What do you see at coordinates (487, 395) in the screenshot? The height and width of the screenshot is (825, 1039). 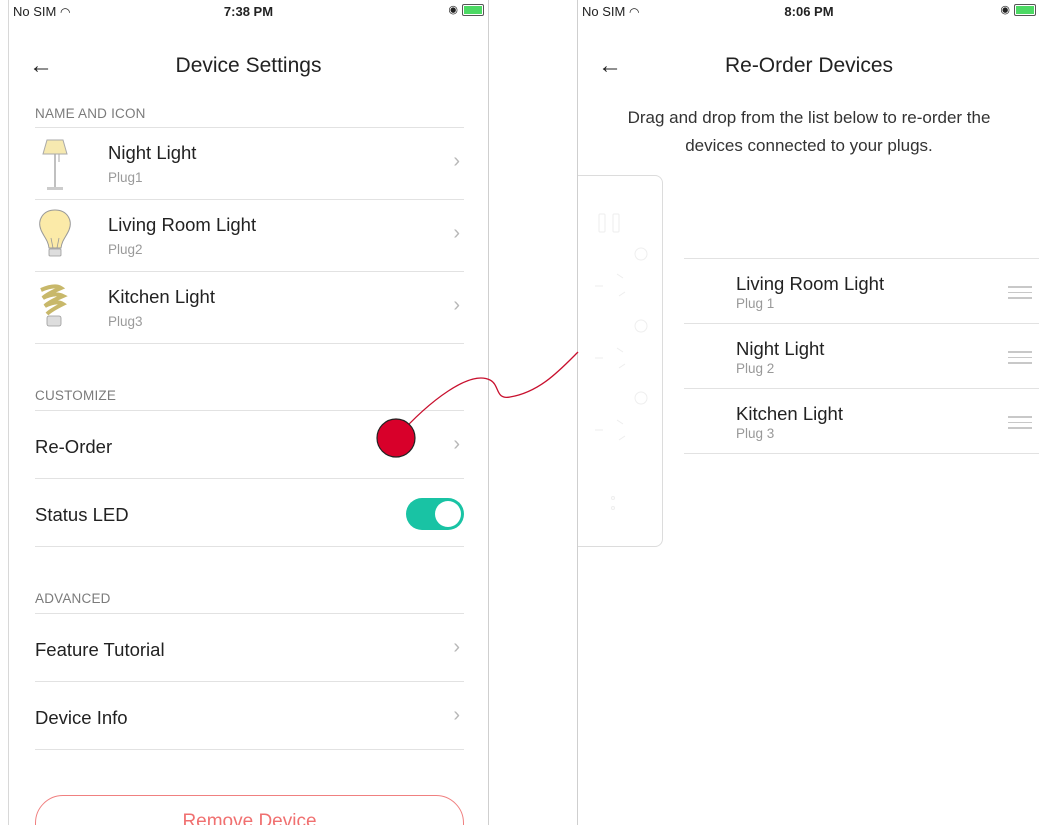 I see `connector-line` at bounding box center [487, 395].